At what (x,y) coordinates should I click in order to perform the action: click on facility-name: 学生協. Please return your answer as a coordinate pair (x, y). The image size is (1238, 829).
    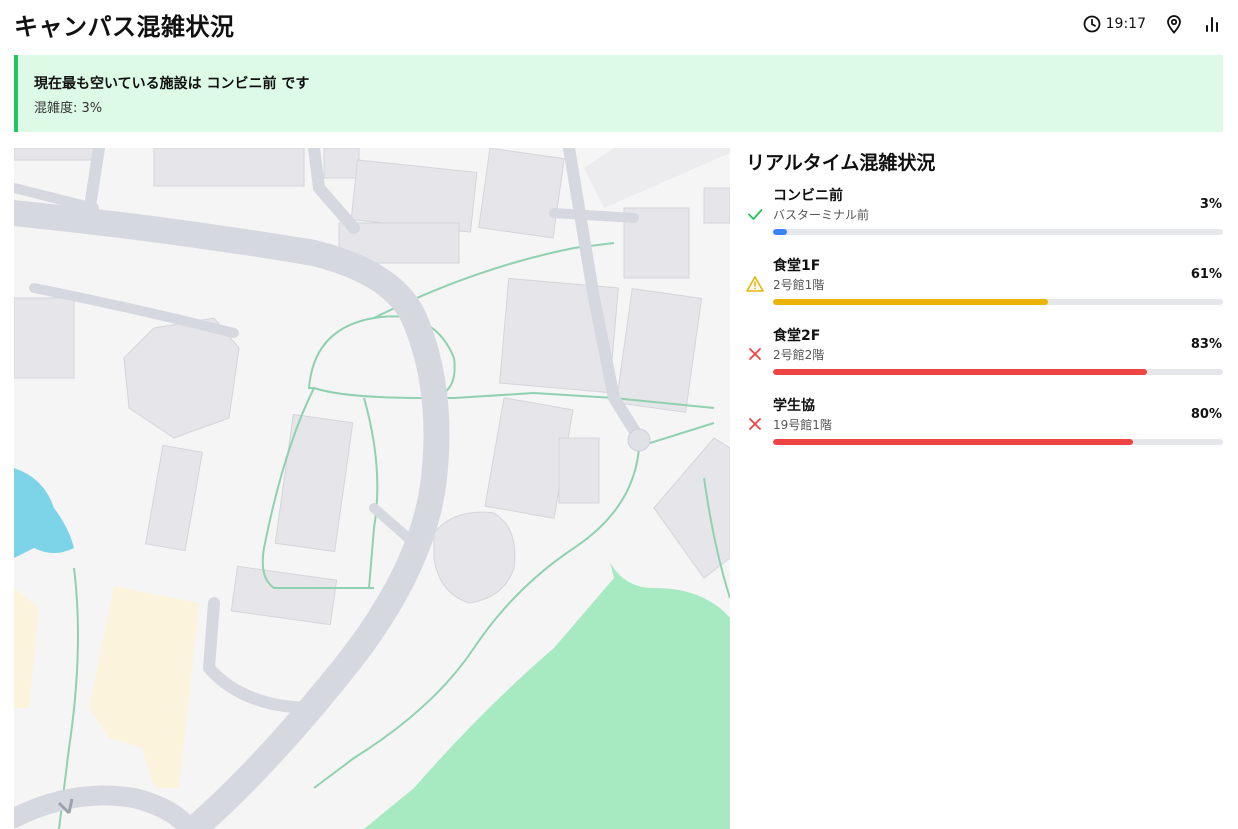
    Looking at the image, I should click on (794, 406).